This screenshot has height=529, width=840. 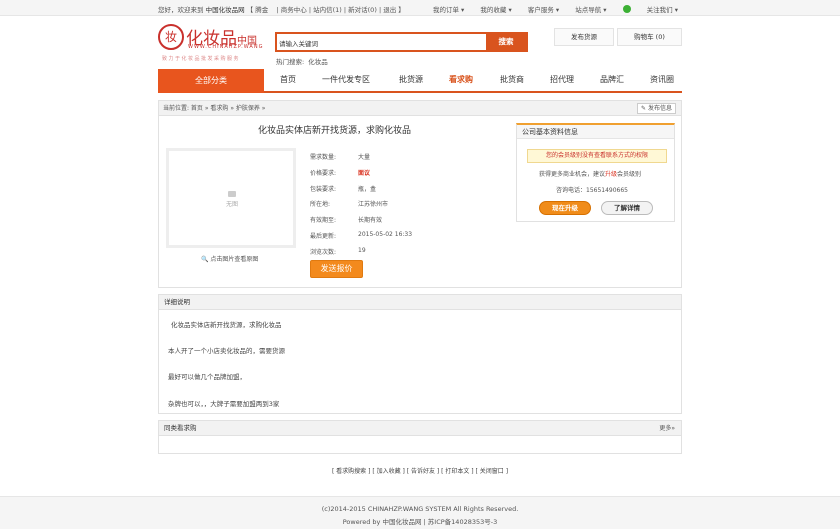 What do you see at coordinates (595, 132) in the screenshot?
I see `company-info-title: 公司基本资料信息` at bounding box center [595, 132].